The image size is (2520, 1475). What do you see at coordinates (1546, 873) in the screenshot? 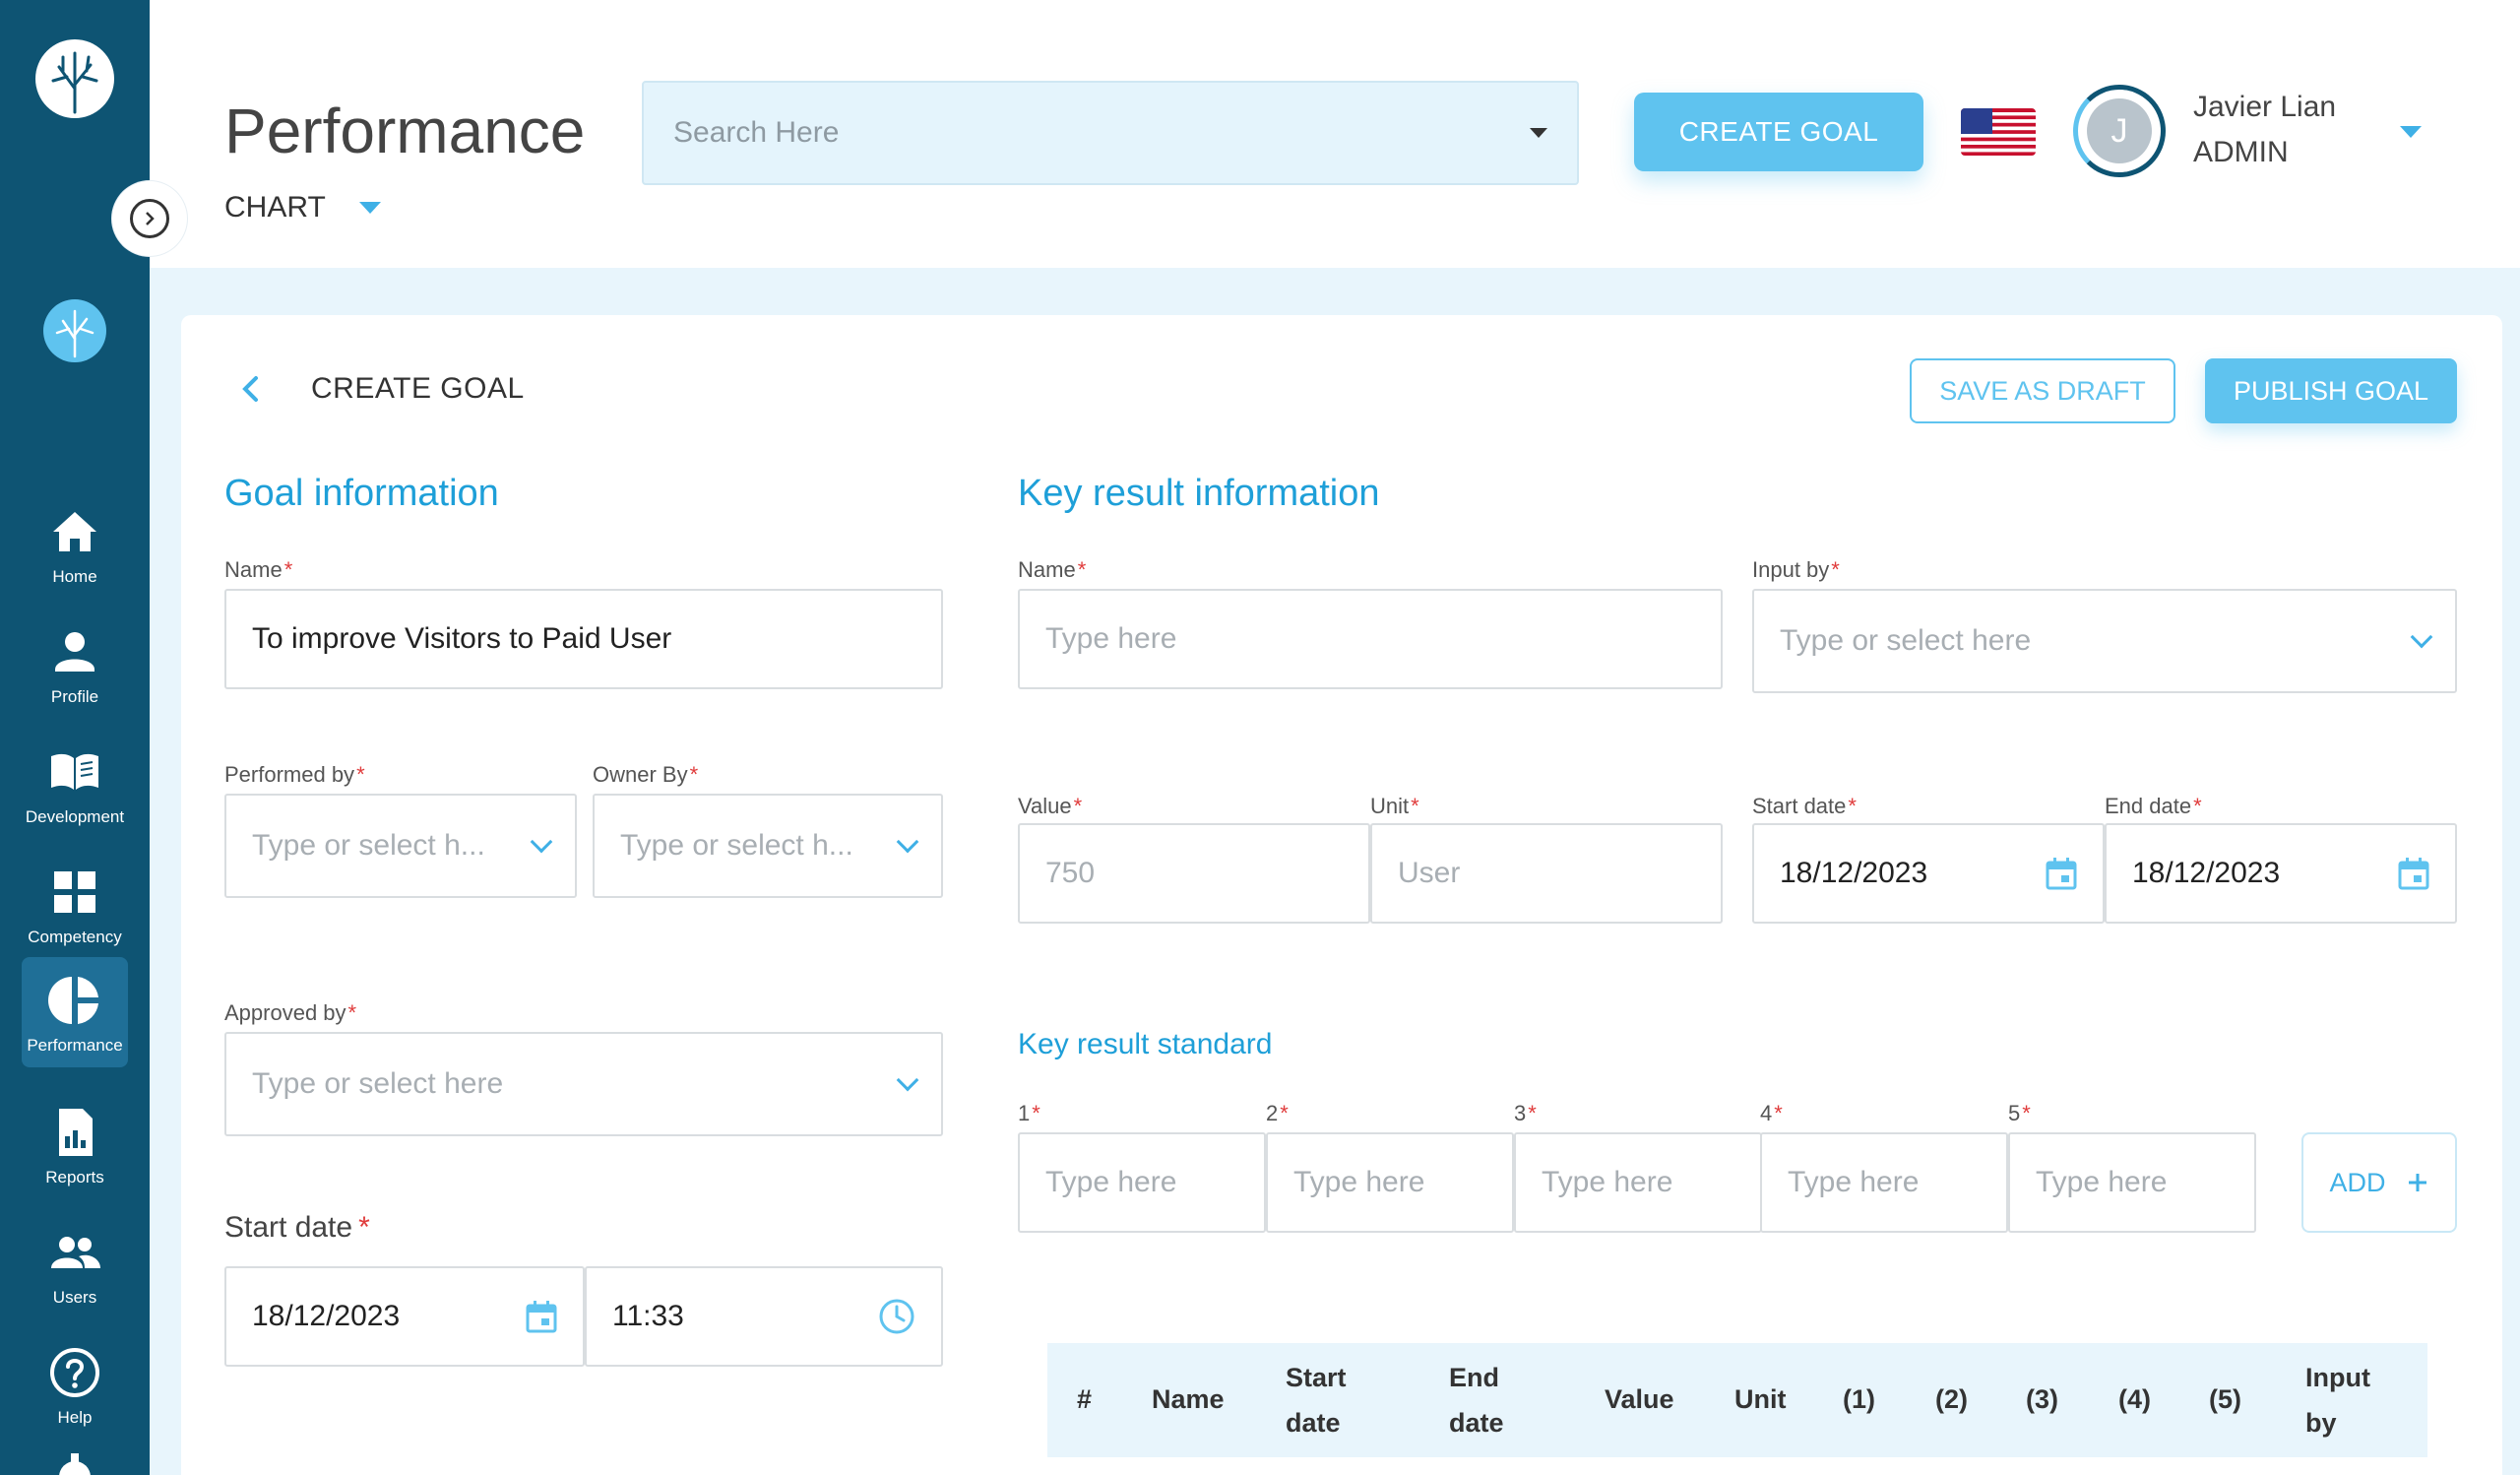
I see `unit-field: User` at bounding box center [1546, 873].